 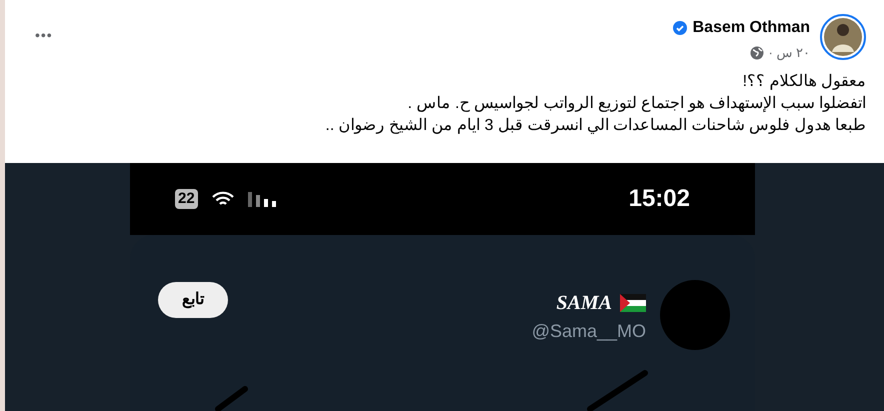 I want to click on author-name: Basem Othman, so click(x=751, y=28).